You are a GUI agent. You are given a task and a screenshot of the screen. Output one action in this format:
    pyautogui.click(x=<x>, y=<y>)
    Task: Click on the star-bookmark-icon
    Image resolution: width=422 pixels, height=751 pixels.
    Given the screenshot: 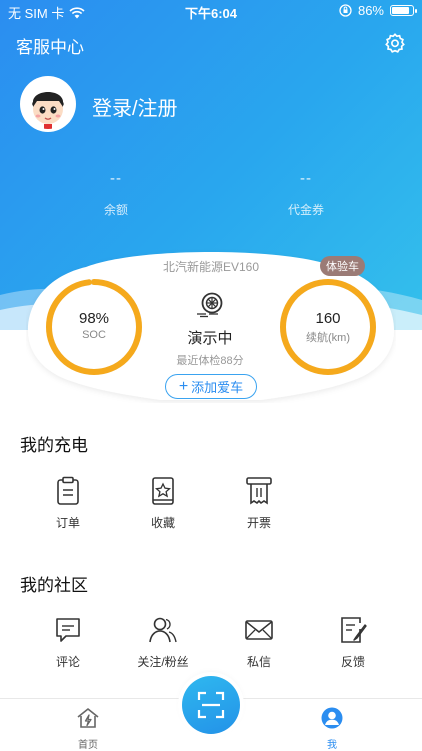 What is the action you would take?
    pyautogui.click(x=163, y=491)
    